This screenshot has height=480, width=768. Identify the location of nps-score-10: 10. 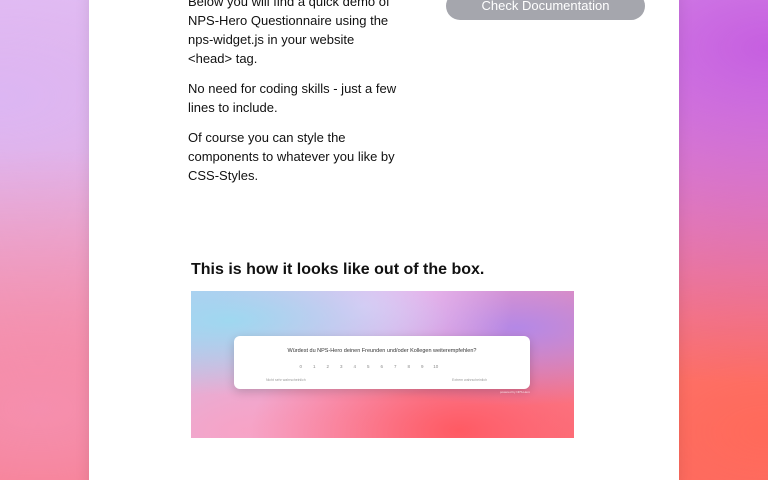
(436, 366).